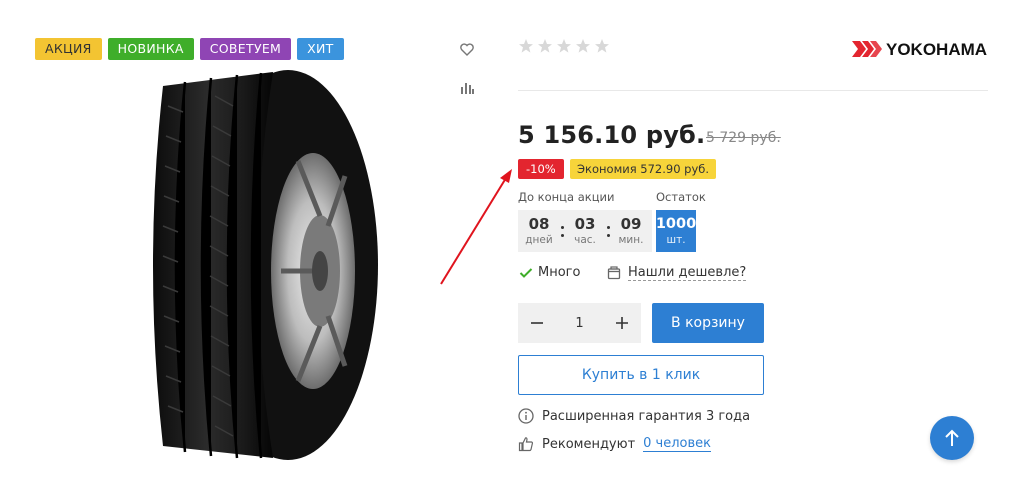 The height and width of the screenshot is (478, 1009). What do you see at coordinates (622, 323) in the screenshot?
I see `plus-icon` at bounding box center [622, 323].